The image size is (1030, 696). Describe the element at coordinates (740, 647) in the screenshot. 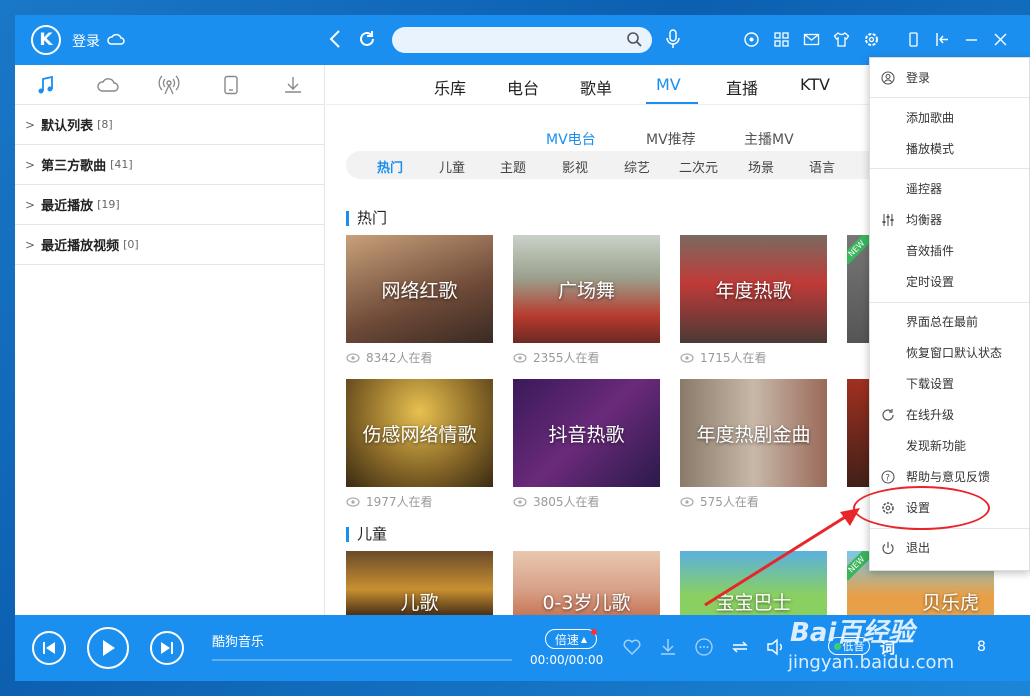

I see `repeat-icon` at that location.